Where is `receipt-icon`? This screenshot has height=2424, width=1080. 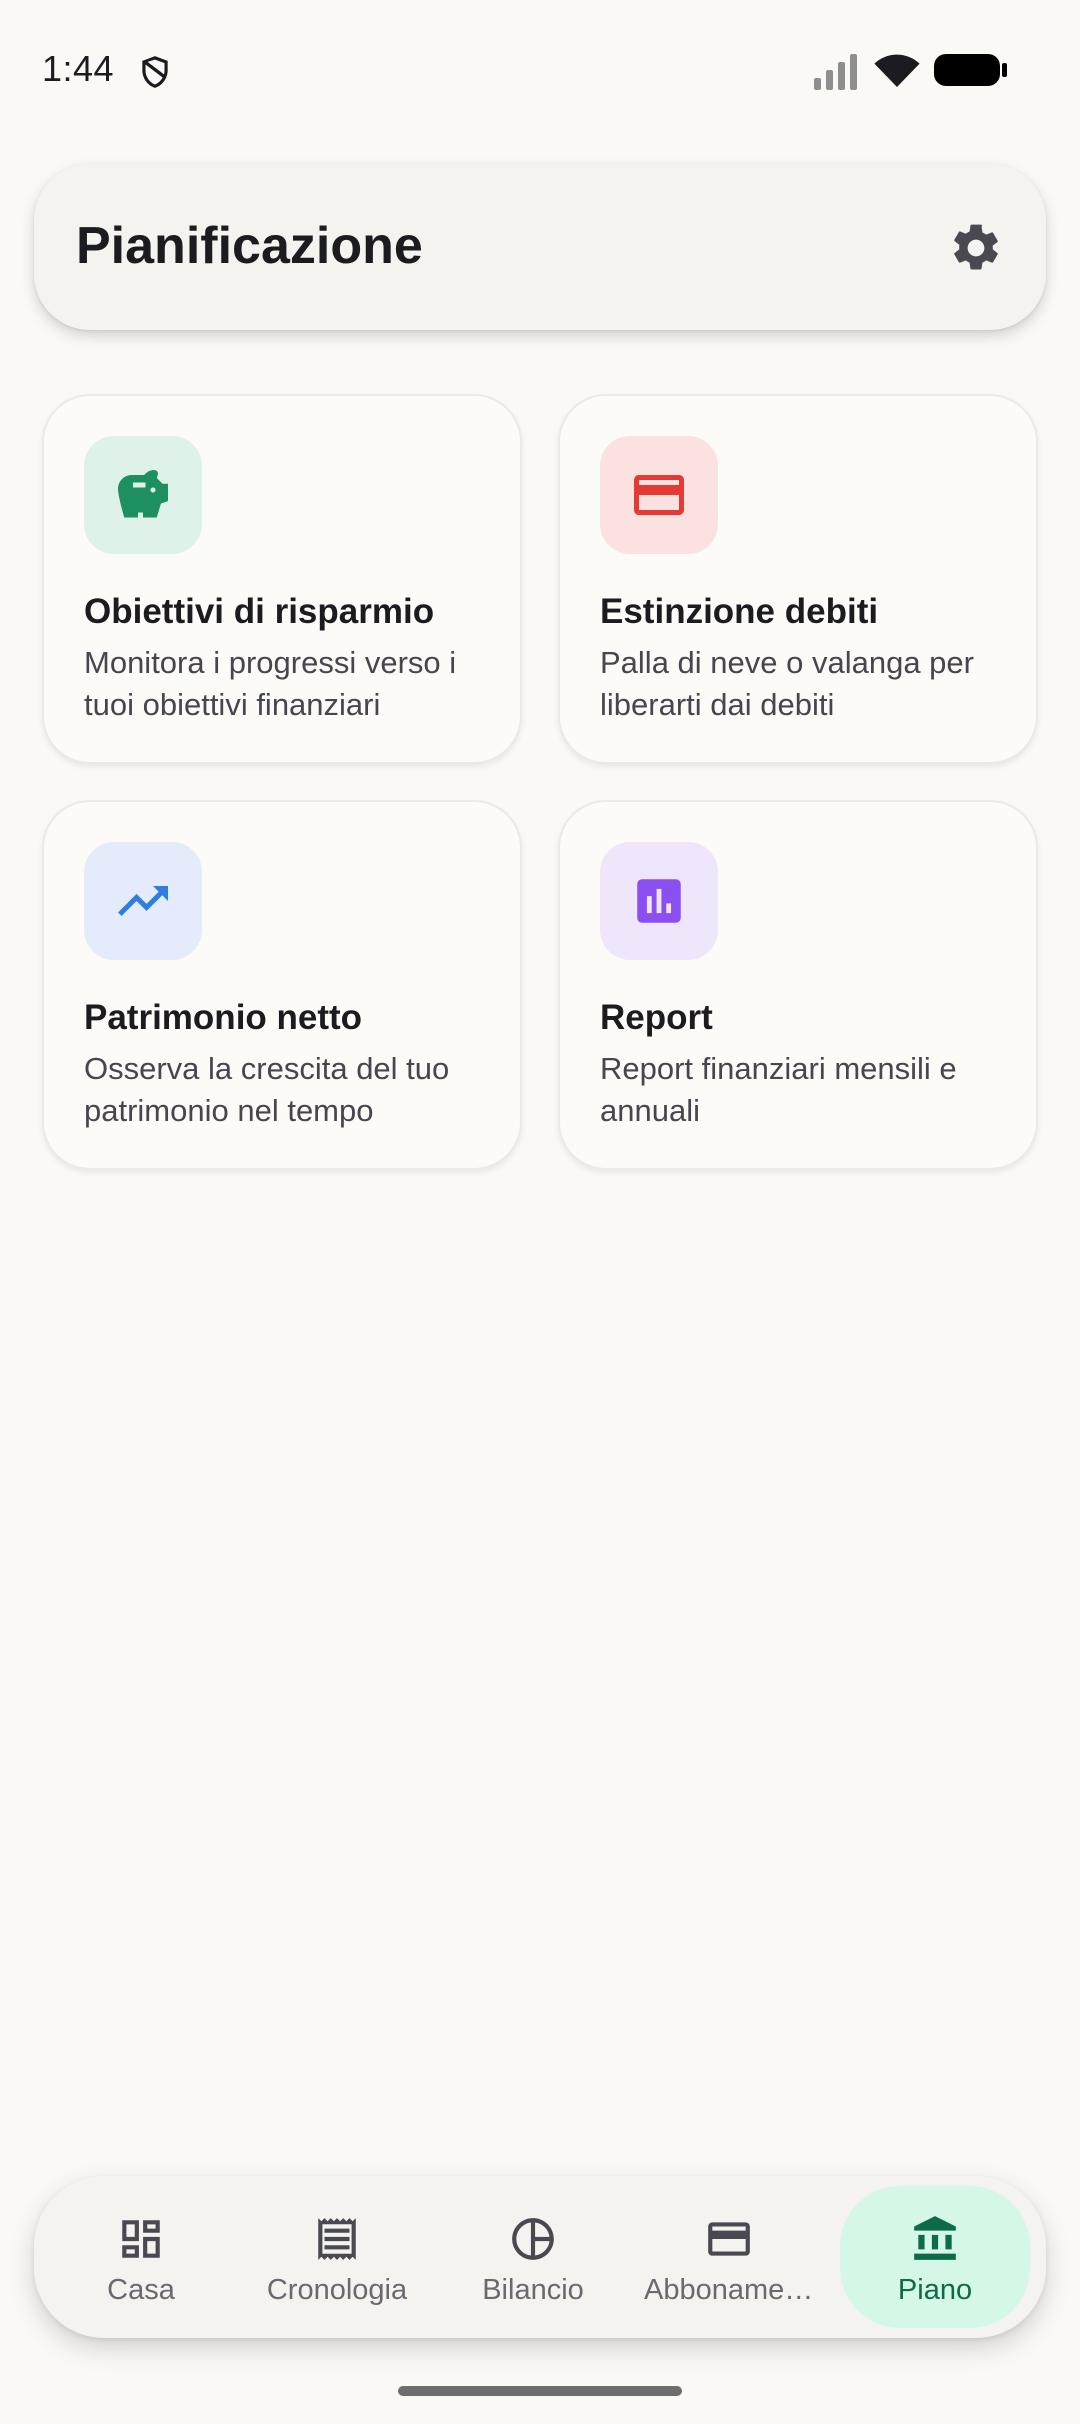 receipt-icon is located at coordinates (337, 2239).